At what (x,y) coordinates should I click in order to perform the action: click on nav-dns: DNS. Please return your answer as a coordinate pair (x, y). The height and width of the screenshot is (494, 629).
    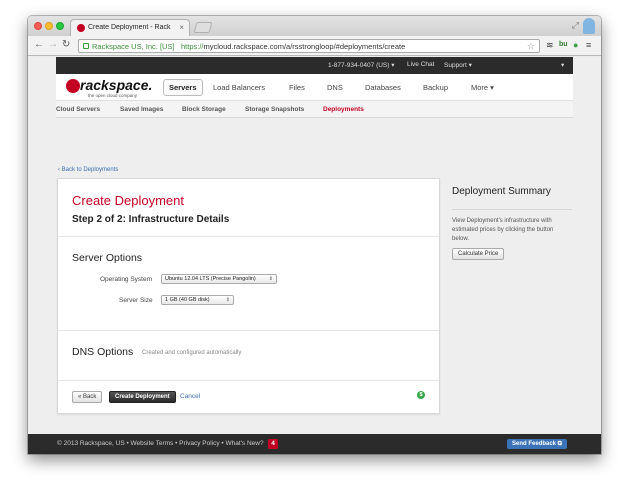
    Looking at the image, I should click on (335, 87).